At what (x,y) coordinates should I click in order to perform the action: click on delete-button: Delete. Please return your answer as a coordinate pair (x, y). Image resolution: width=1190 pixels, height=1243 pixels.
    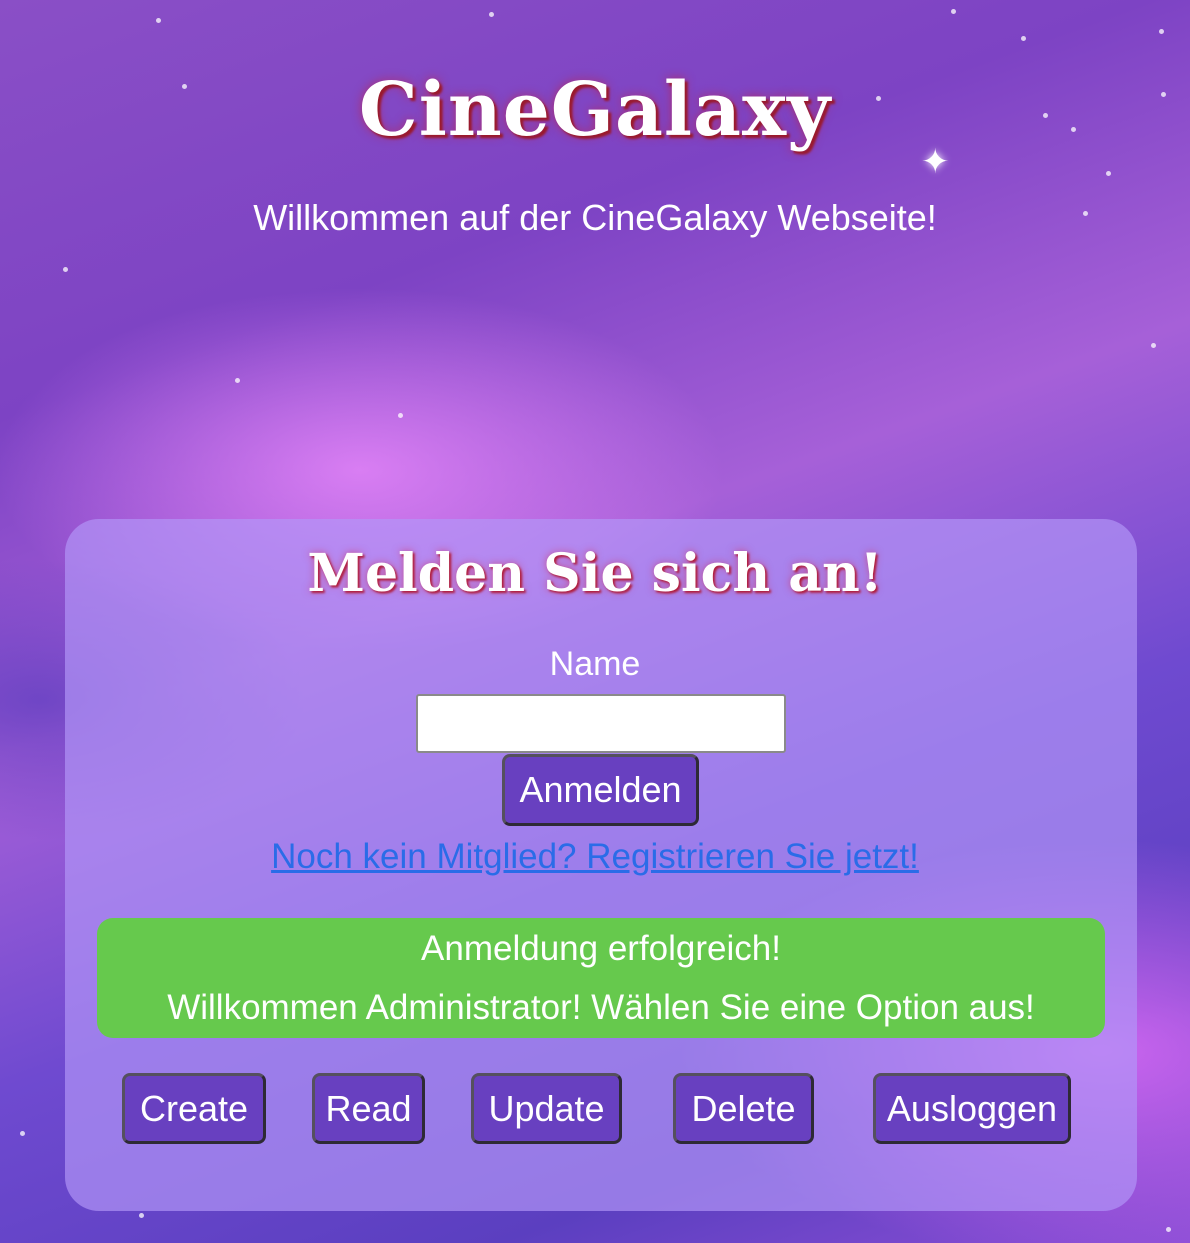
    Looking at the image, I should click on (743, 1108).